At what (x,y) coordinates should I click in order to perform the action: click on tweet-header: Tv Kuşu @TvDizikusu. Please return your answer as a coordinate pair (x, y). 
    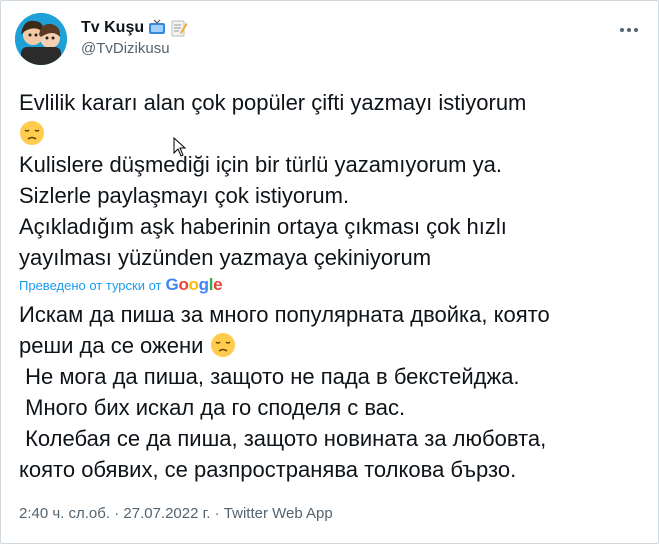
    Looking at the image, I should click on (329, 41).